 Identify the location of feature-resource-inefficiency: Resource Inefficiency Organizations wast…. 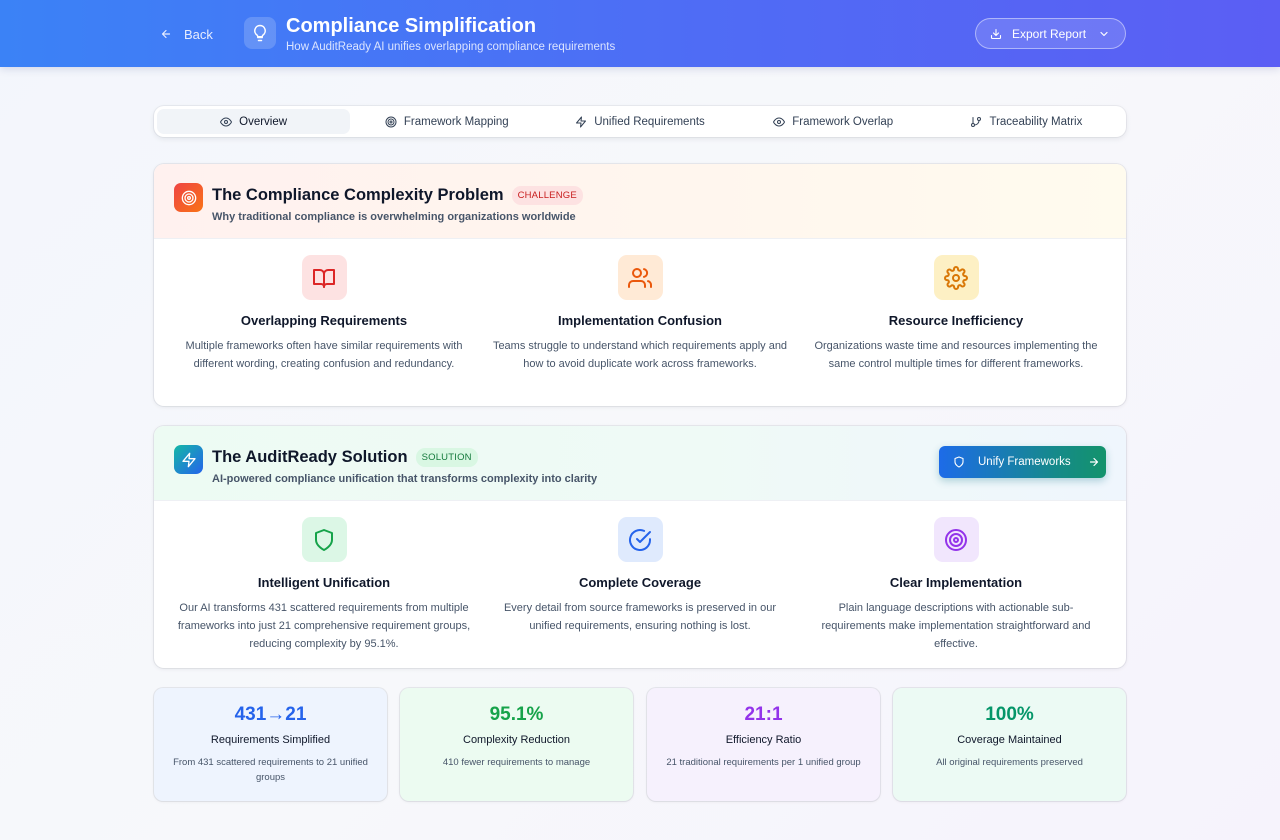
(956, 327).